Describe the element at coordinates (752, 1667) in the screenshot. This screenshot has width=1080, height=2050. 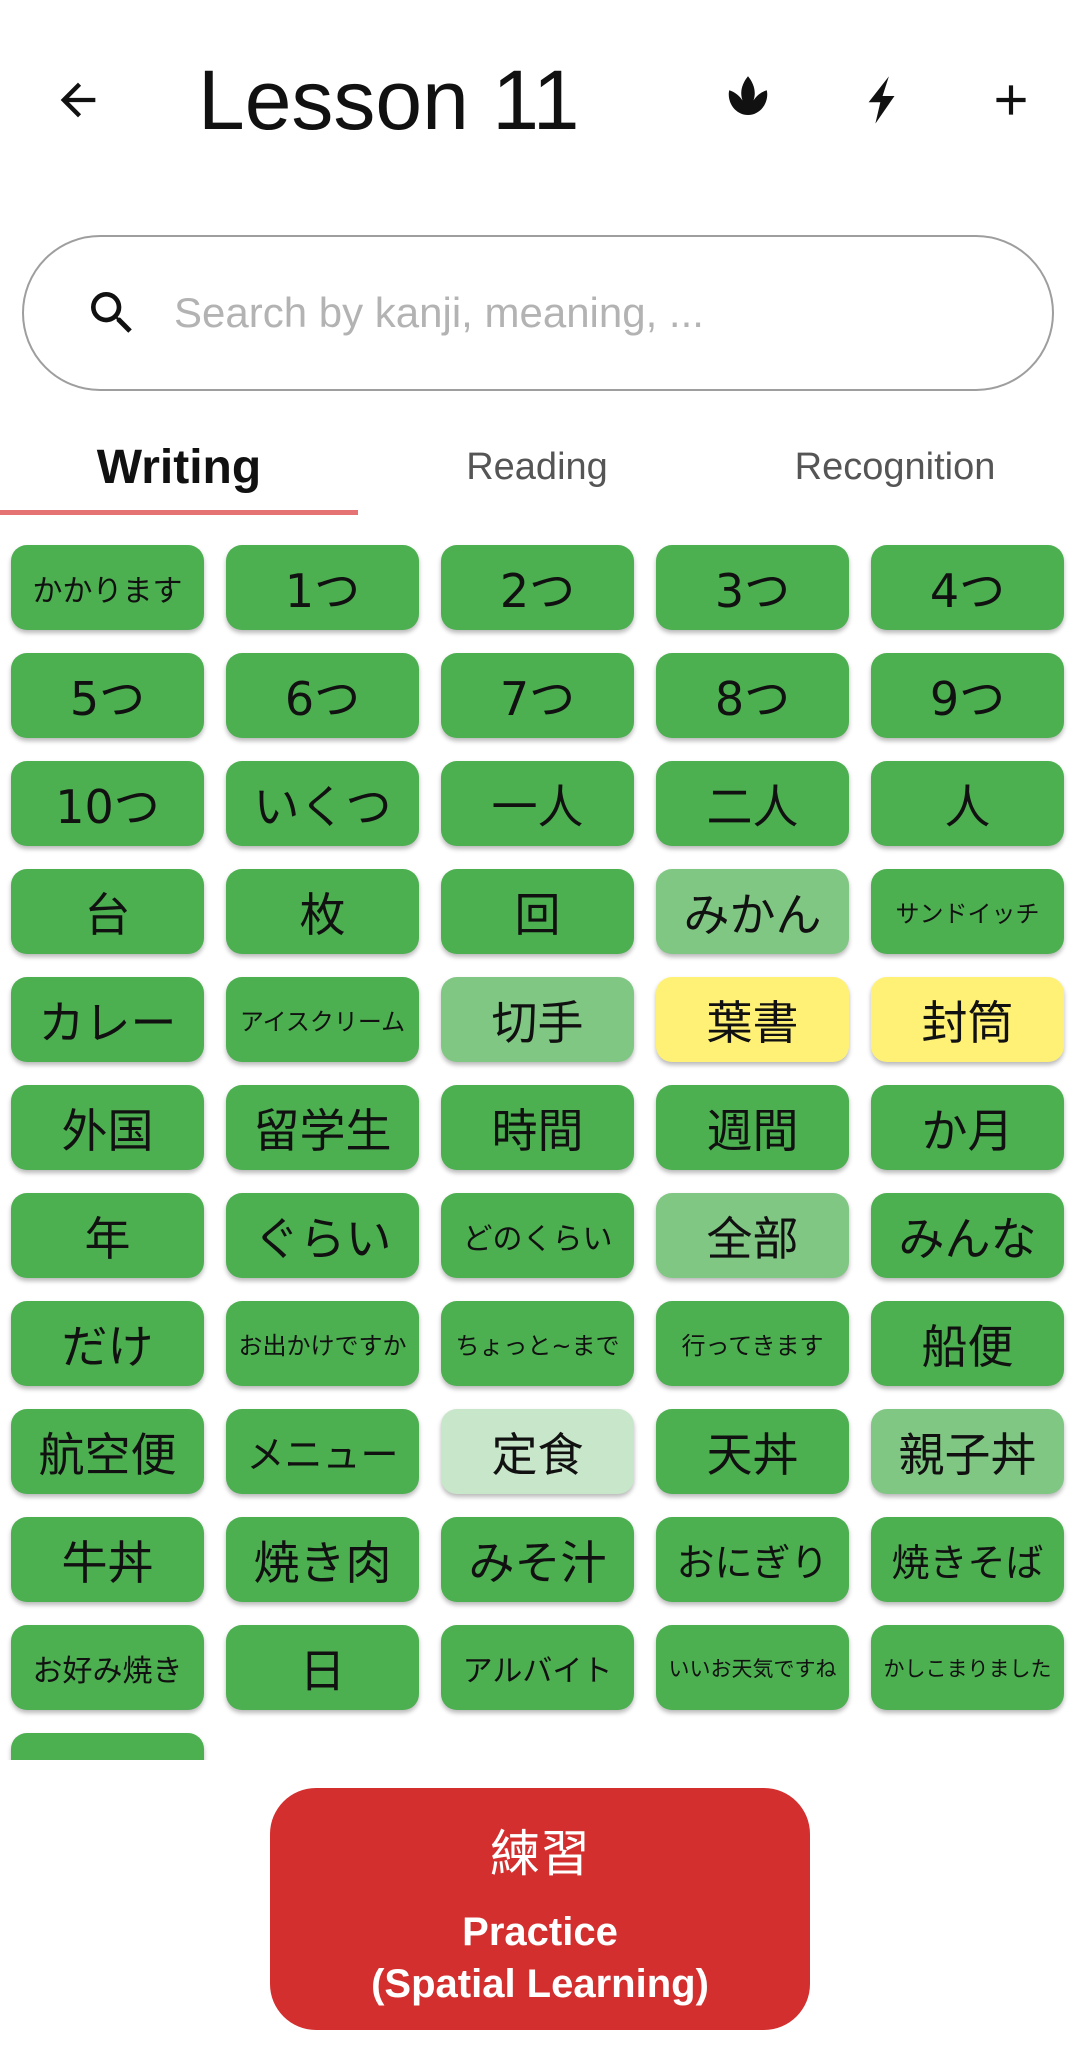
I see `vocab-chip: いいお天気ですね` at that location.